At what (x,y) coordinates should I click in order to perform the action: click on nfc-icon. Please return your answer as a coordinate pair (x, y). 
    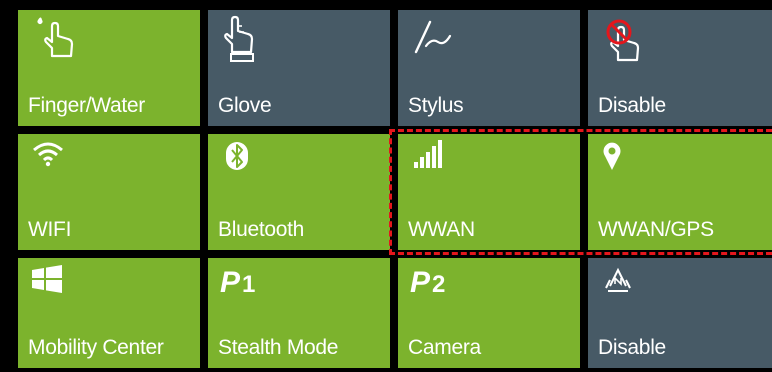
    Looking at the image, I should click on (630, 288).